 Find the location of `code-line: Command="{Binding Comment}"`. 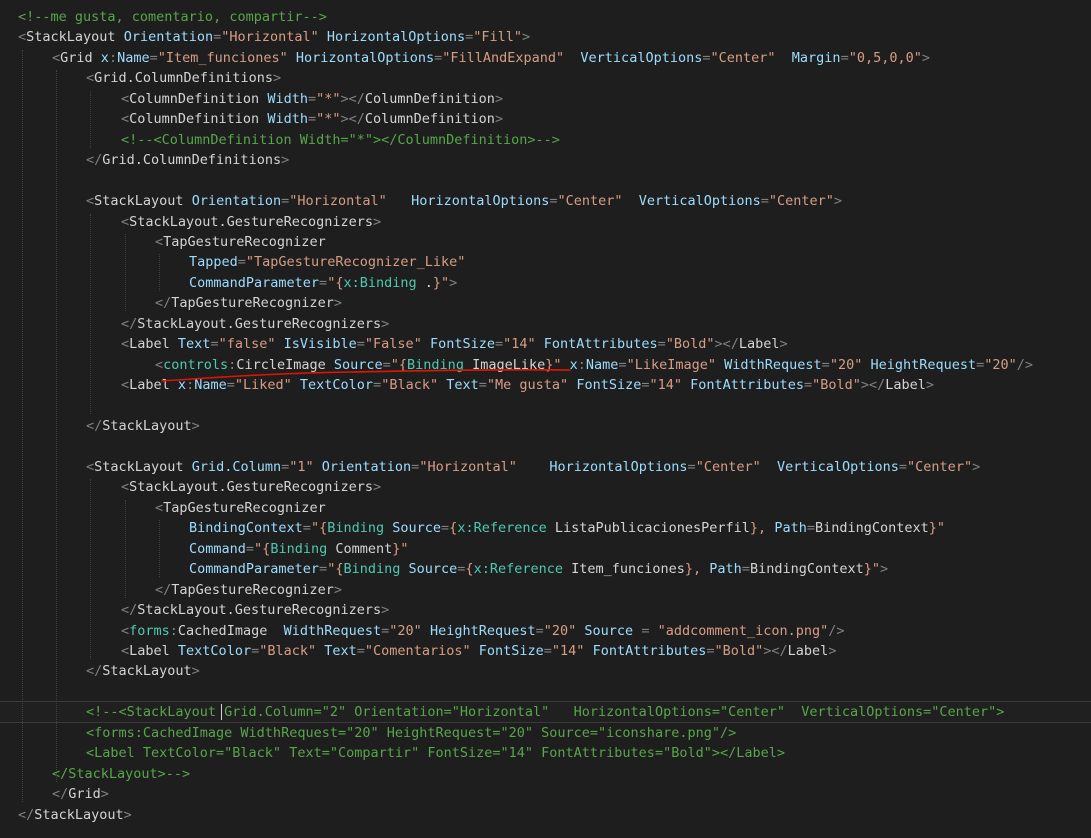

code-line: Command="{Binding Comment}" is located at coordinates (545, 549).